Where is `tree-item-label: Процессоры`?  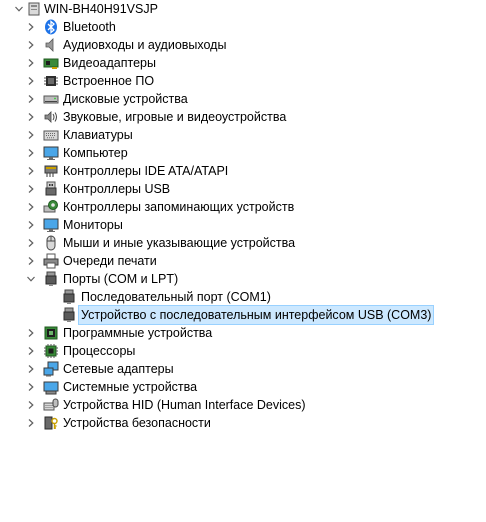 tree-item-label: Процессоры is located at coordinates (99, 351).